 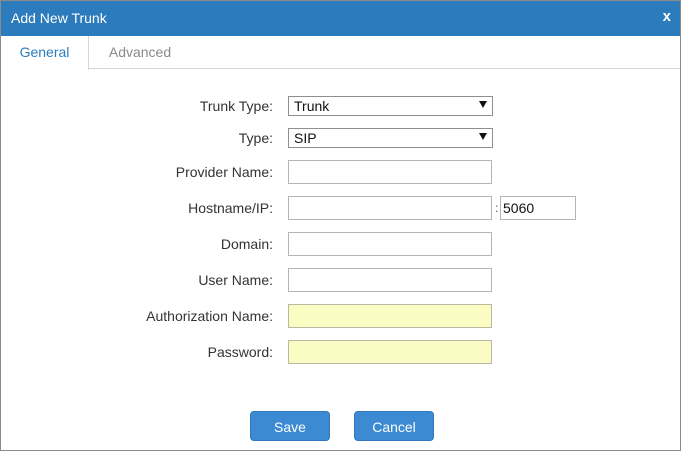 I want to click on tab-advanced: Advanced, so click(x=140, y=52).